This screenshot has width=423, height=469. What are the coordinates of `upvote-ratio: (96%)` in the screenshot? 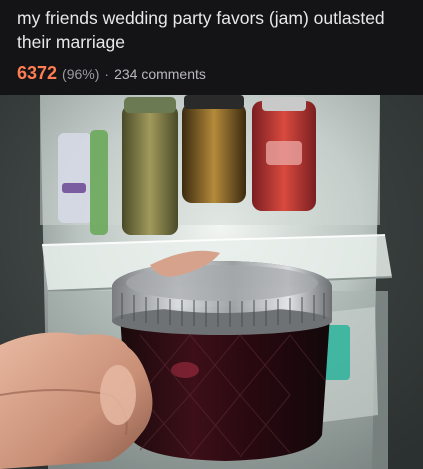 It's located at (81, 74).